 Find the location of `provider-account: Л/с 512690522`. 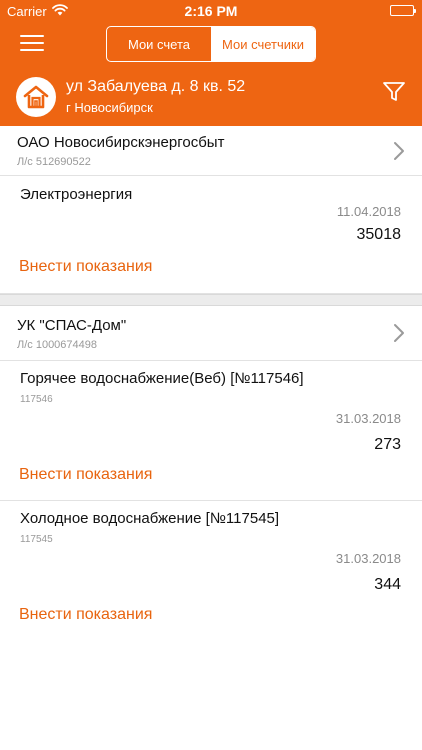

provider-account: Л/с 512690522 is located at coordinates (54, 162).